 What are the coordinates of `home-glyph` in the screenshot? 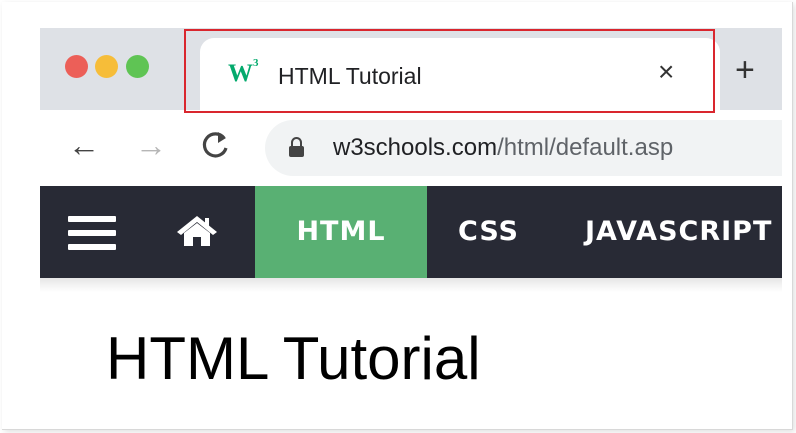 It's located at (197, 231).